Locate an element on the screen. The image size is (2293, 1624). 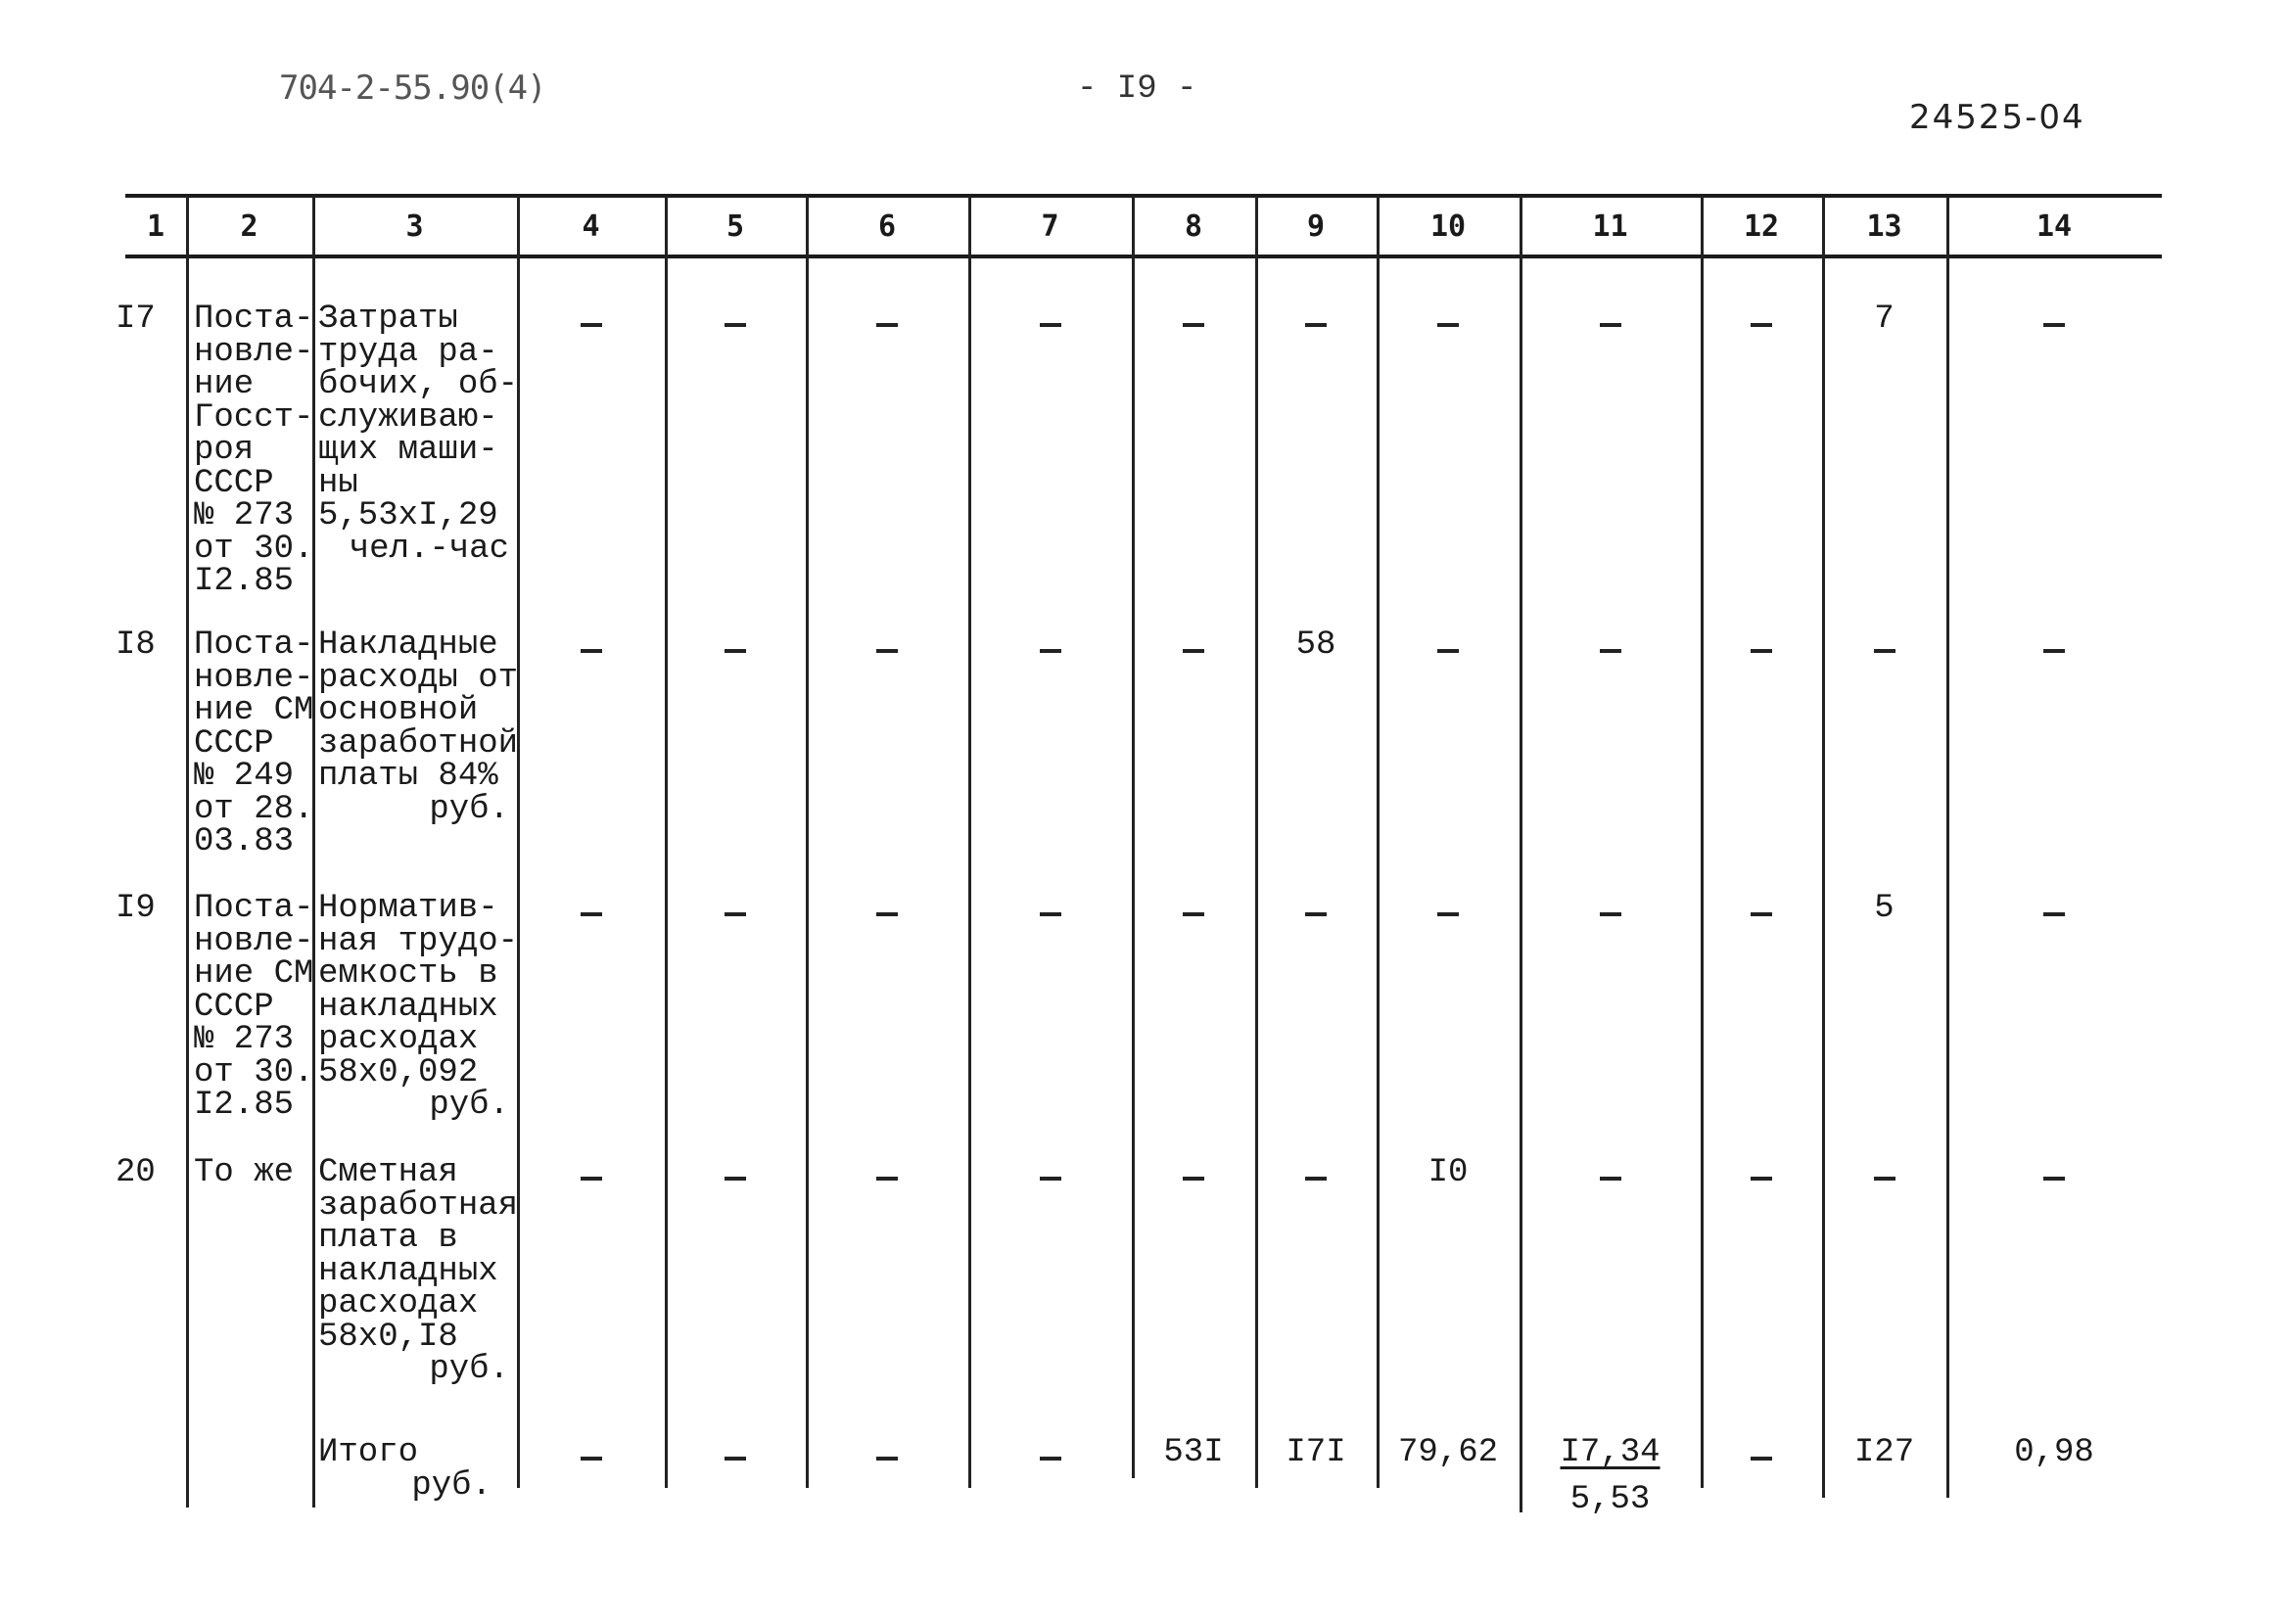
column-number-header: 6 is located at coordinates (887, 227).